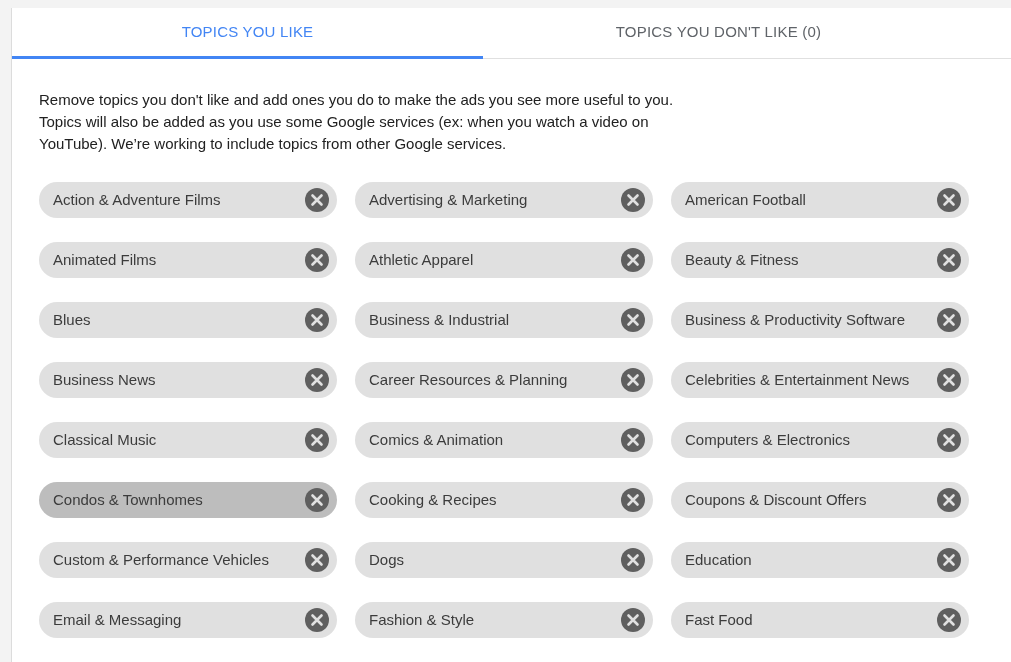 The image size is (1011, 662). Describe the element at coordinates (188, 620) in the screenshot. I see `topic-chip: Email & Messaging` at that location.